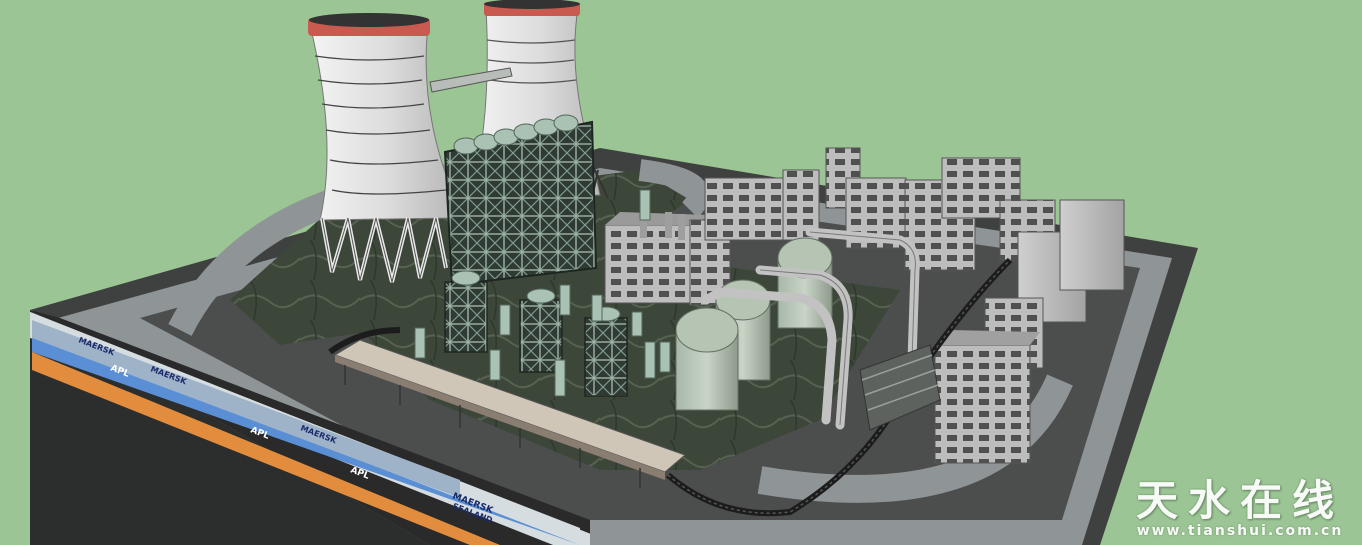 This screenshot has width=1362, height=545. I want to click on steel-frame-structure, so click(520, 200).